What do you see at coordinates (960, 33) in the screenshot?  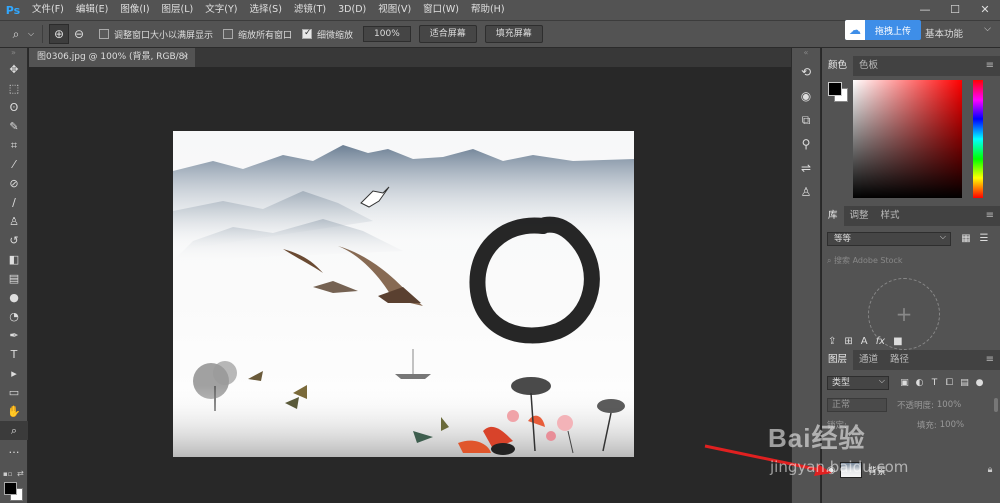 I see `workspace-select: 基本功能` at bounding box center [960, 33].